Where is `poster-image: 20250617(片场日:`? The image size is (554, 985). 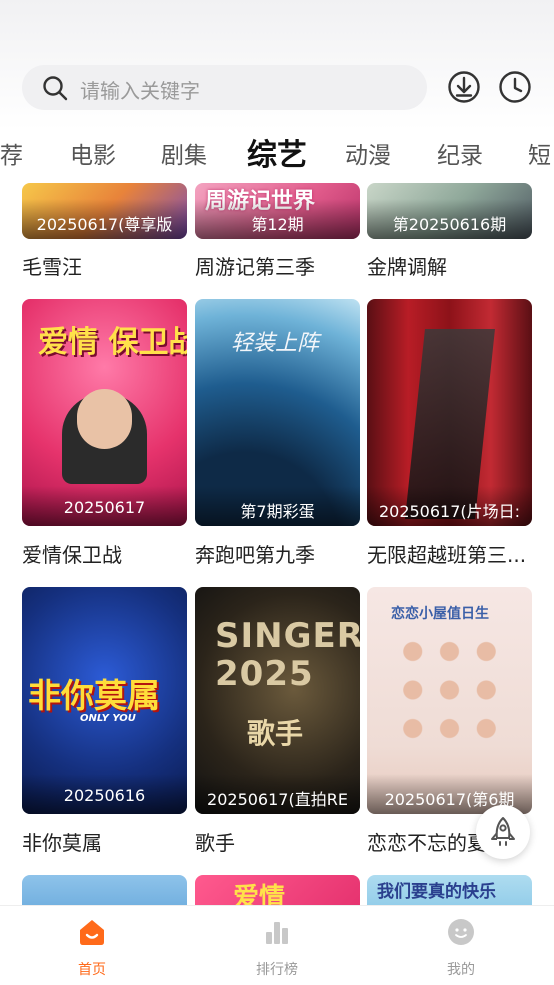
poster-image: 20250617(片场日: is located at coordinates (449, 412).